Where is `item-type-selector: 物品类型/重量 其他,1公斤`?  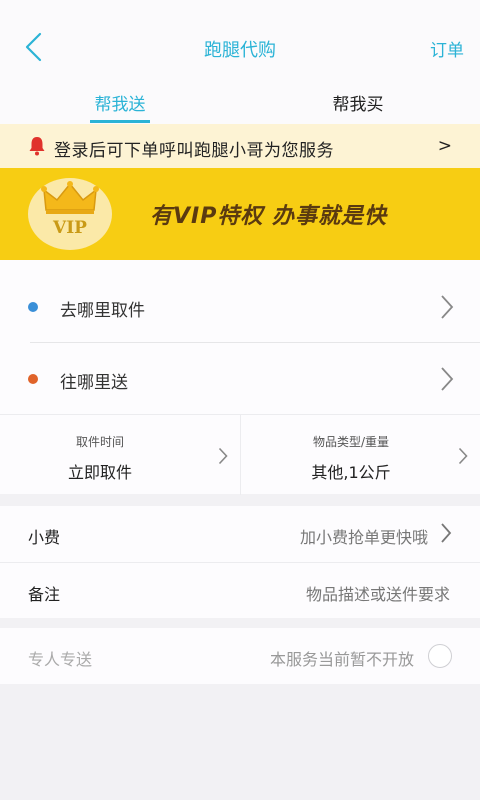
item-type-selector: 物品类型/重量 其他,1公斤 is located at coordinates (360, 455).